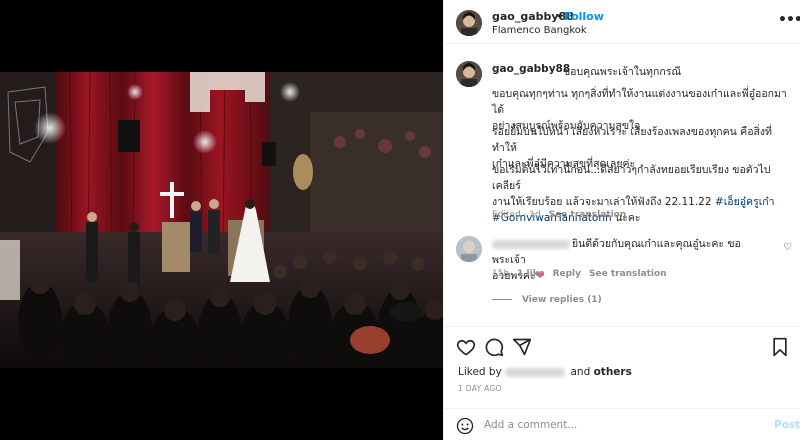 The height and width of the screenshot is (440, 800). Describe the element at coordinates (522, 347) in the screenshot. I see `share-icon` at that location.